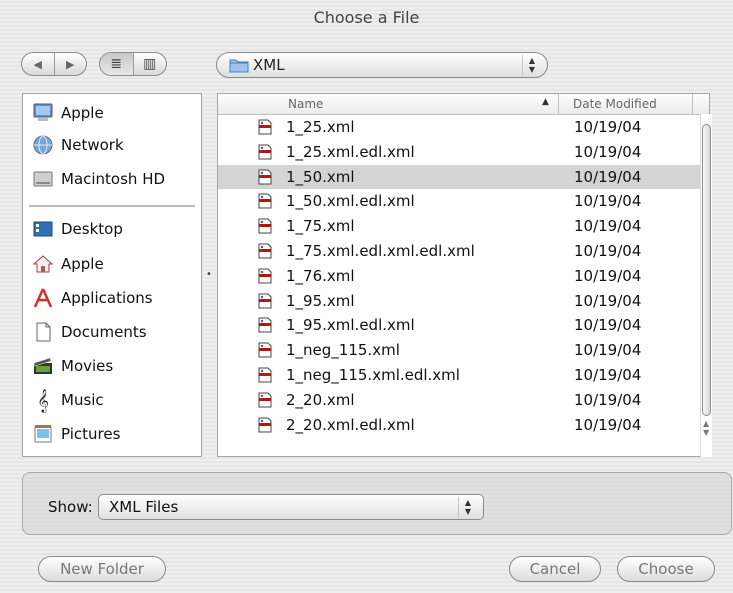  I want to click on file-name: 1_76.xml, so click(320, 275).